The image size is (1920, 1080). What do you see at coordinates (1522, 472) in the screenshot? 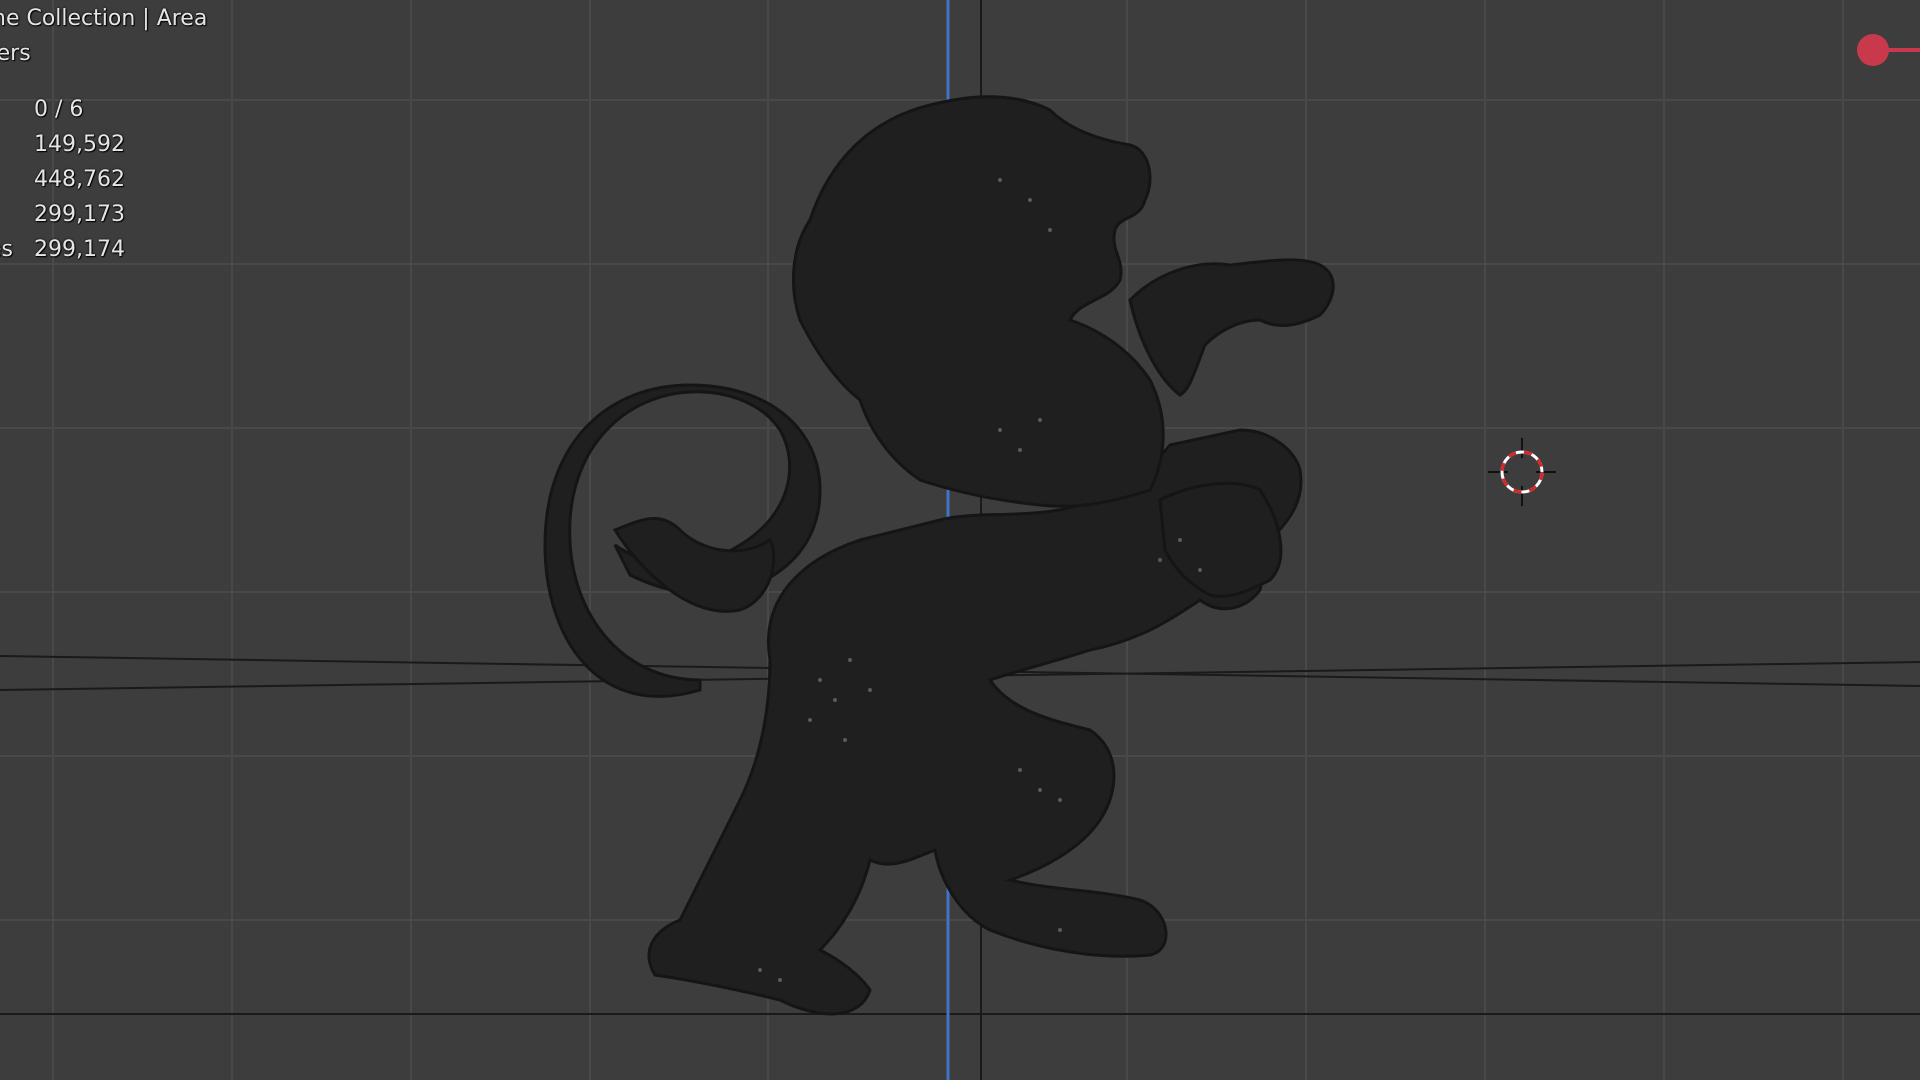
I see `3d-cursor-icon` at bounding box center [1522, 472].